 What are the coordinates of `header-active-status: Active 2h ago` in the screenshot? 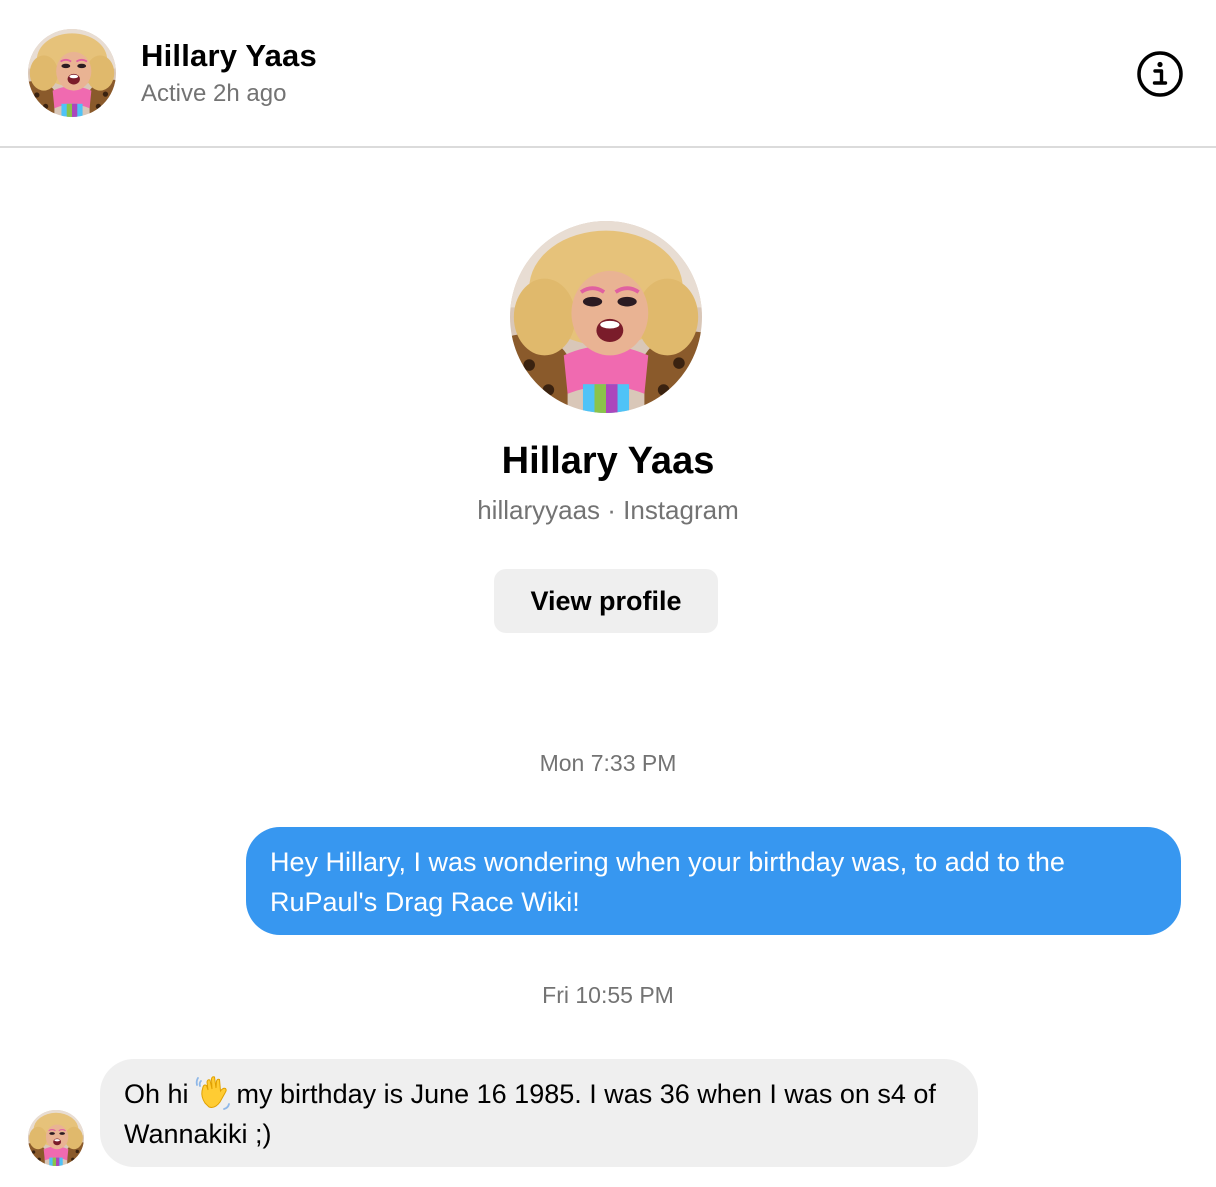 It's located at (214, 93).